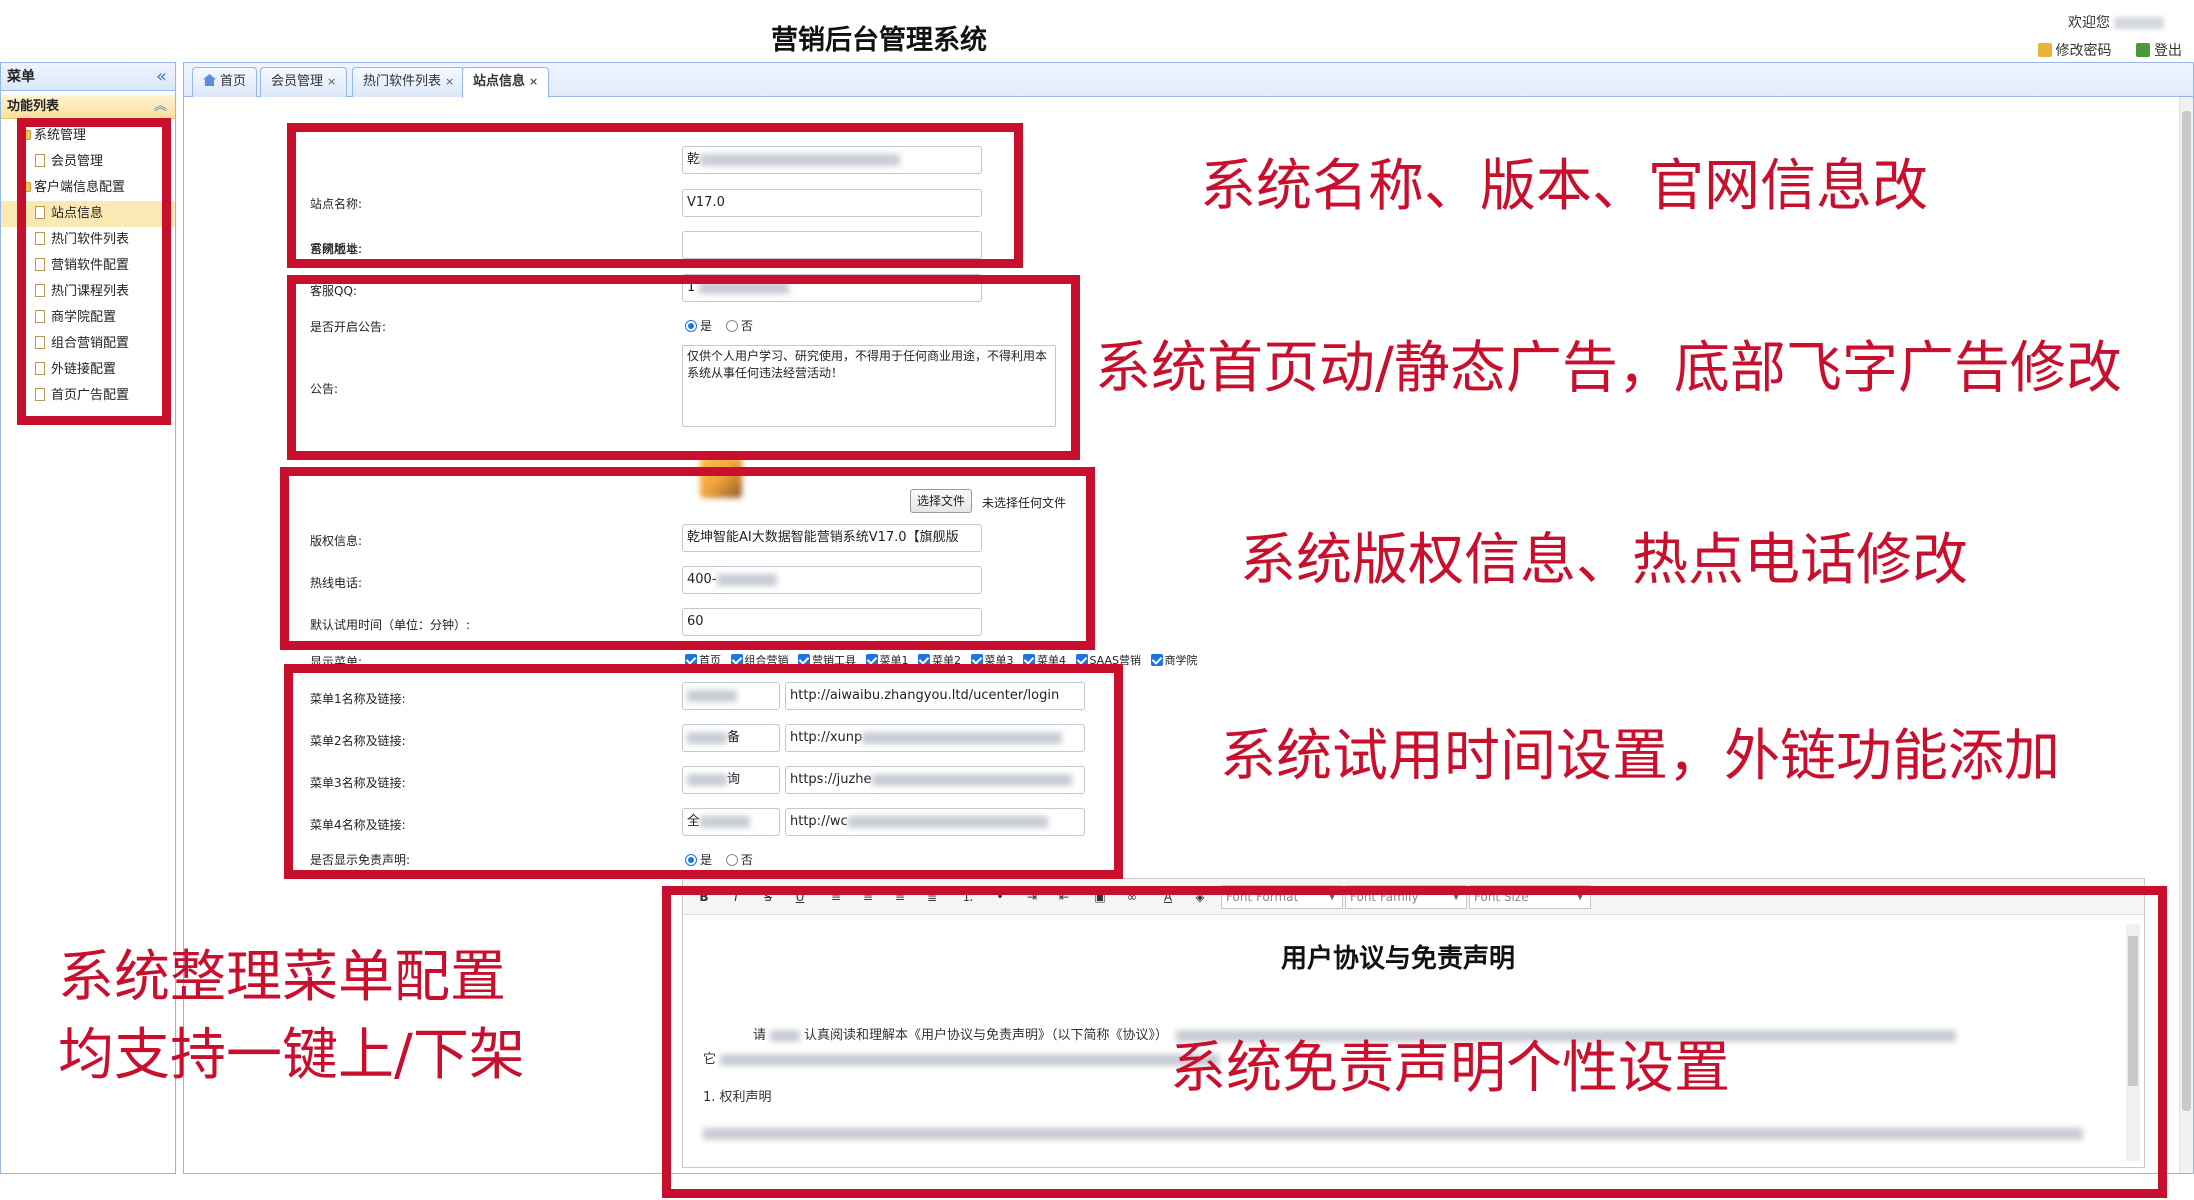 The width and height of the screenshot is (2194, 1200). What do you see at coordinates (687, 558) in the screenshot?
I see `annotation-box-copyright` at bounding box center [687, 558].